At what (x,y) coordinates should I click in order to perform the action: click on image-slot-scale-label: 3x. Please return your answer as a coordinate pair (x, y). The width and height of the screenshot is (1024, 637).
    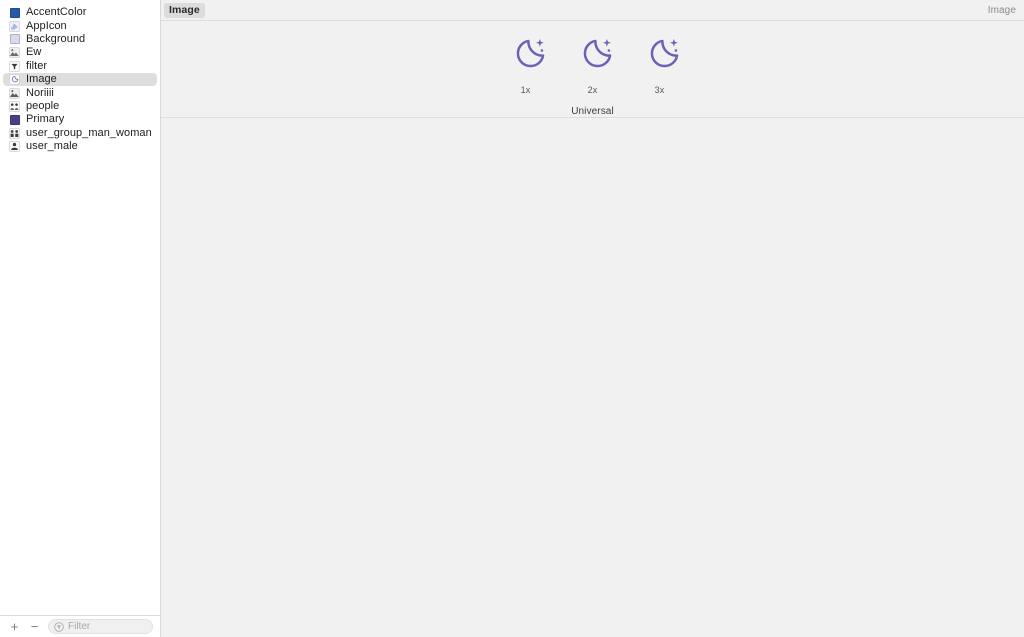
    Looking at the image, I should click on (659, 90).